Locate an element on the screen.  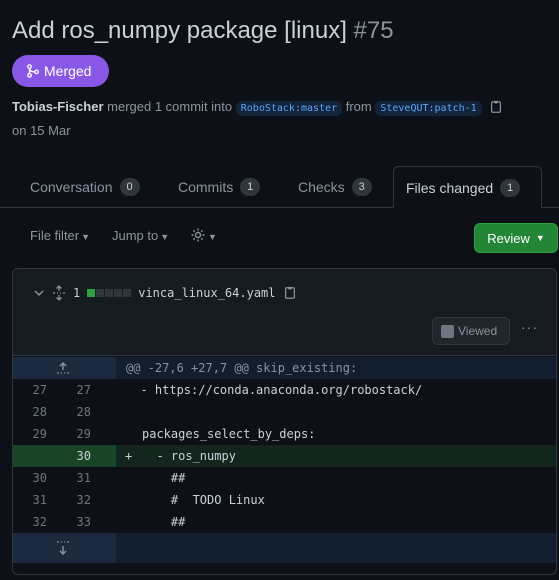
gear-icon is located at coordinates (198, 235).